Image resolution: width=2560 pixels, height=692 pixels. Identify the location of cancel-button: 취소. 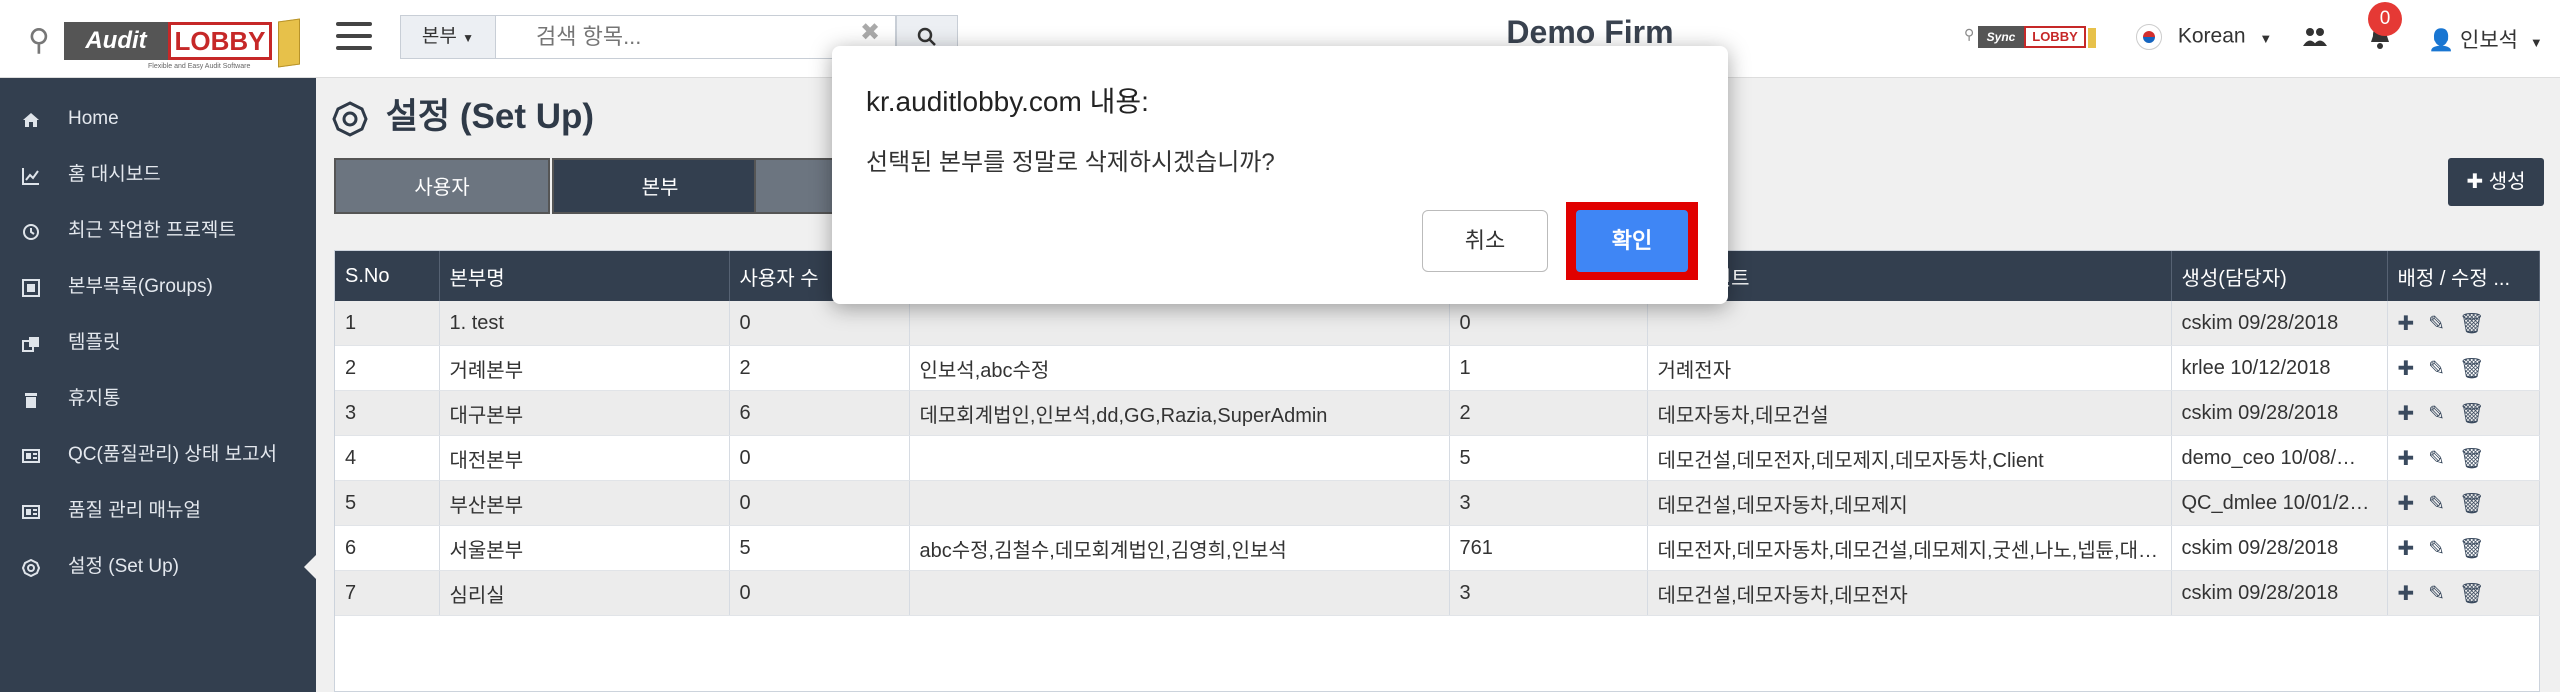
(1485, 241).